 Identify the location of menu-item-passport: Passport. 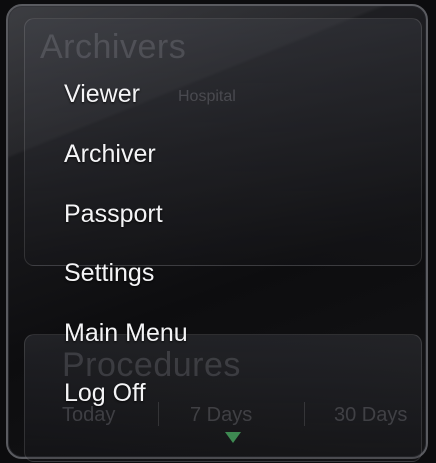
(113, 214).